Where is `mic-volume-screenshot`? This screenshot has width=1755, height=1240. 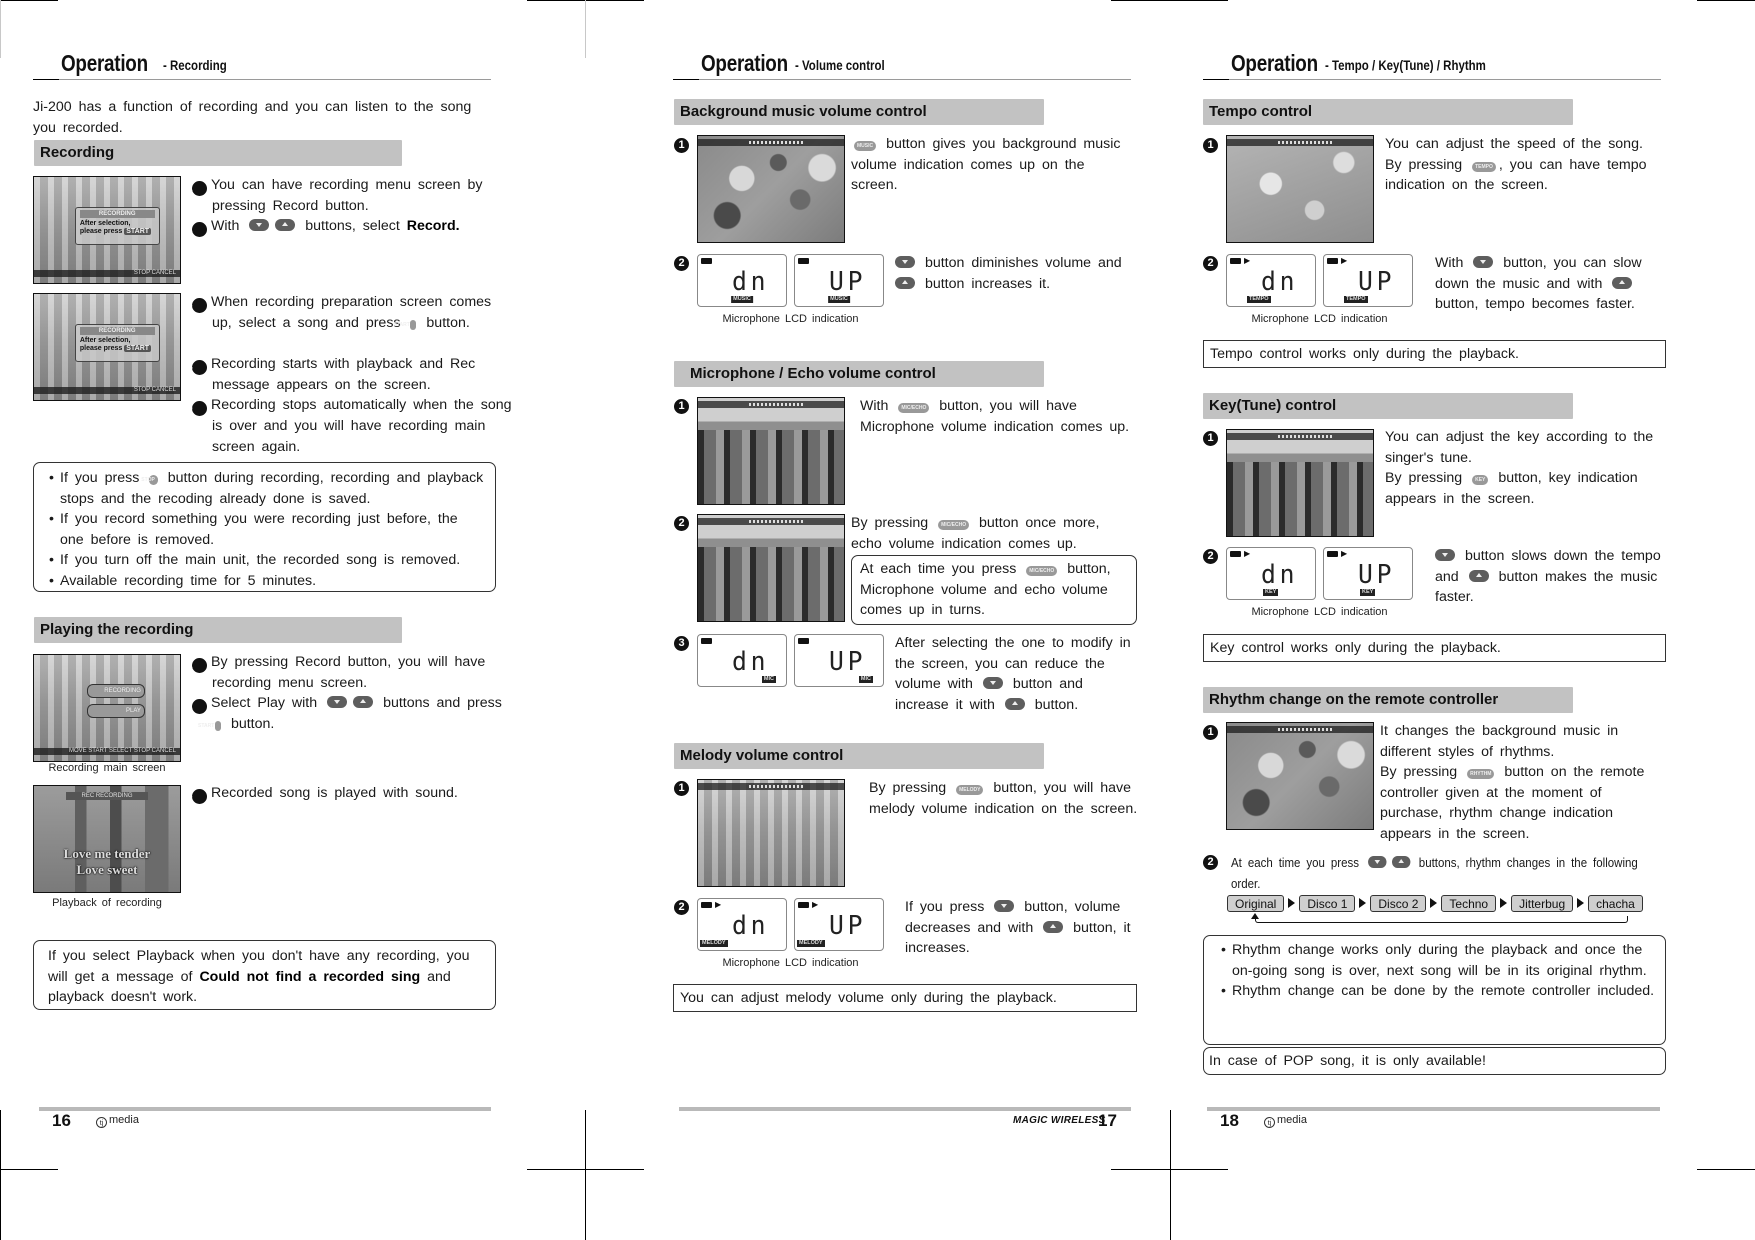
mic-volume-screenshot is located at coordinates (771, 451).